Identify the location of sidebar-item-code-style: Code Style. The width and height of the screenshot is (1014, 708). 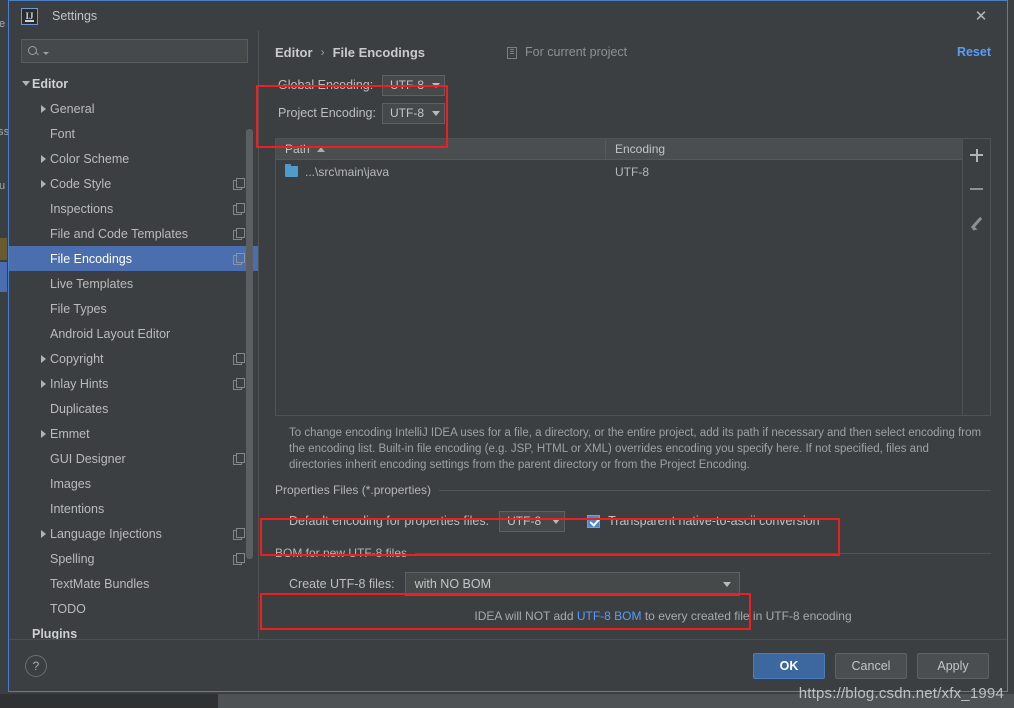
(133, 183).